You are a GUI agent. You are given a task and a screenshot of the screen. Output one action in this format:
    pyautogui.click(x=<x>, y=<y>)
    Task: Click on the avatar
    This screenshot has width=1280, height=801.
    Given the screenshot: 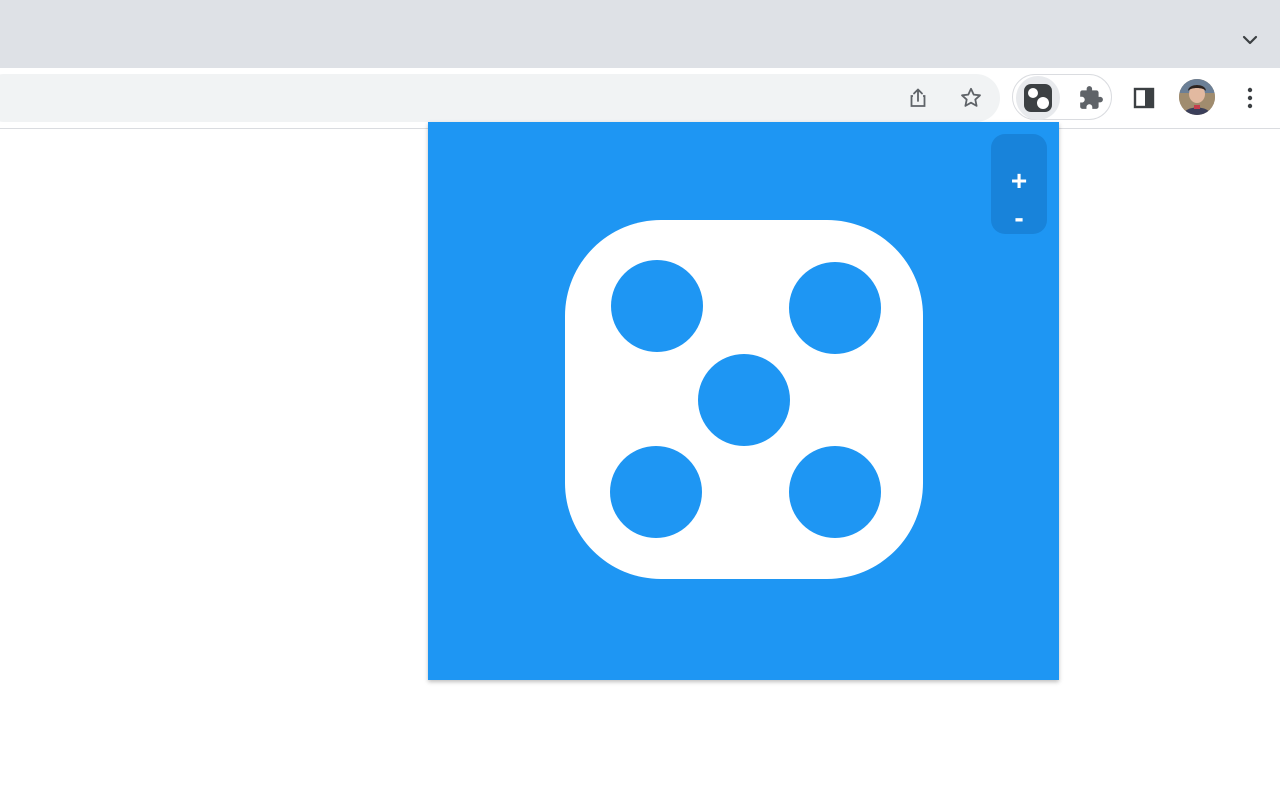 What is the action you would take?
    pyautogui.click(x=1197, y=97)
    